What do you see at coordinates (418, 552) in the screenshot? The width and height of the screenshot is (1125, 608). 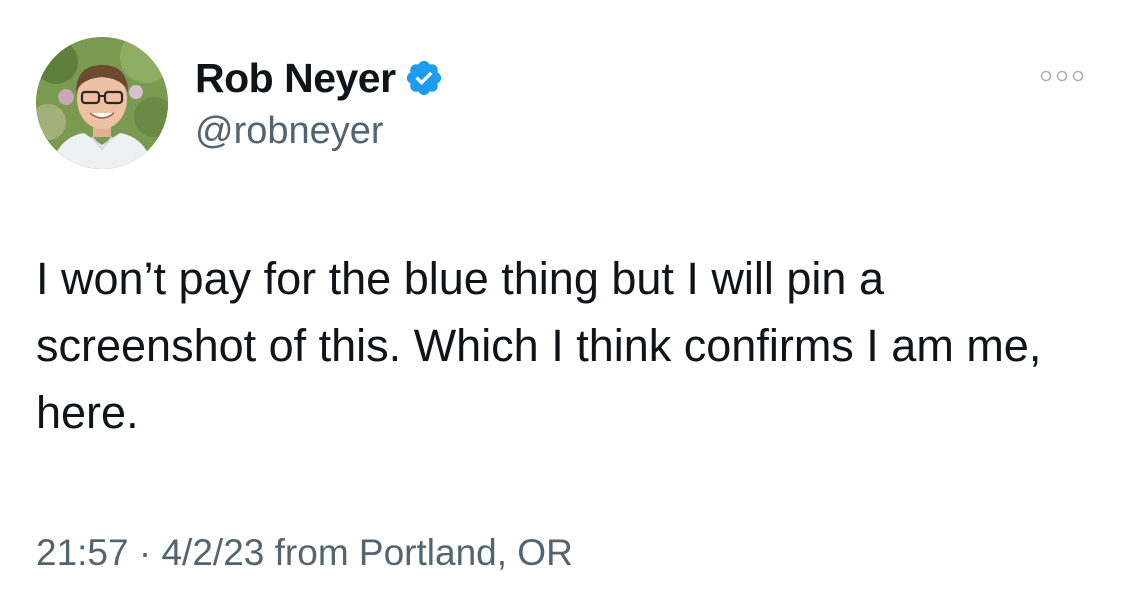 I see `tweet-location: from Portland, OR` at bounding box center [418, 552].